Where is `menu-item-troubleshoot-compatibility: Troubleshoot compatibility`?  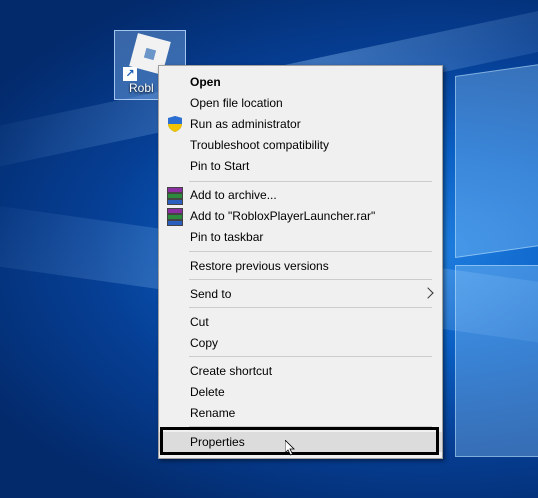
menu-item-troubleshoot-compatibility: Troubleshoot compatibility is located at coordinates (300, 145).